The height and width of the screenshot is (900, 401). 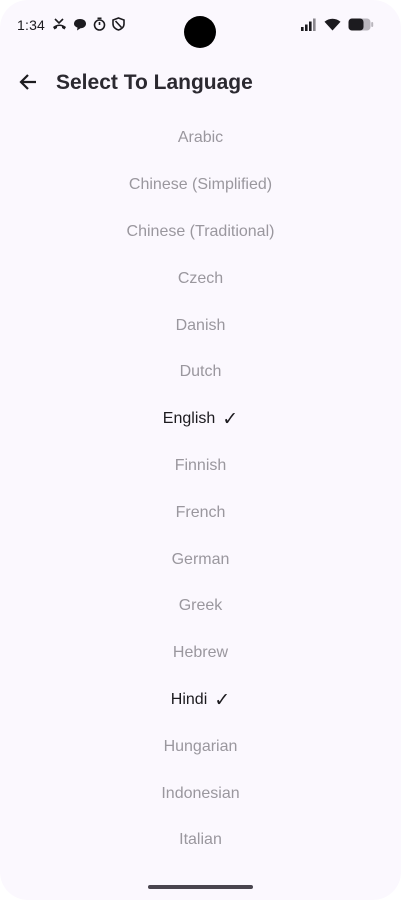 What do you see at coordinates (189, 419) in the screenshot?
I see `language-label: English` at bounding box center [189, 419].